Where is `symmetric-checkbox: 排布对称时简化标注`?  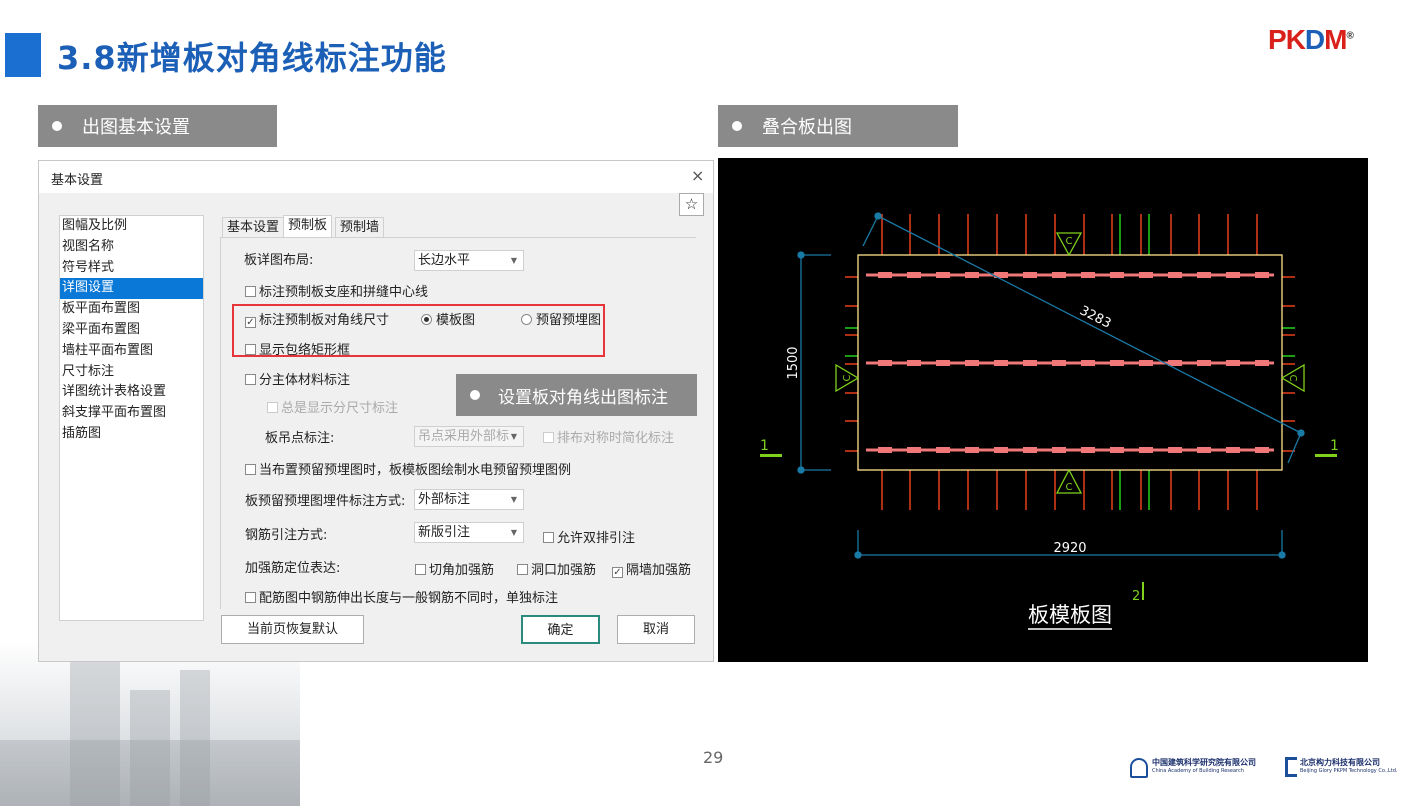
symmetric-checkbox: 排布对称时简化标注 is located at coordinates (608, 436).